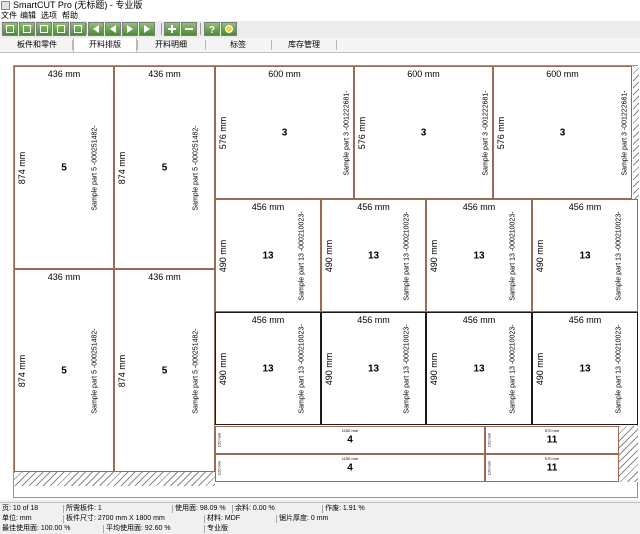  Describe the element at coordinates (304, 45) in the screenshot. I see `tab-inventory: 库存管理` at that location.